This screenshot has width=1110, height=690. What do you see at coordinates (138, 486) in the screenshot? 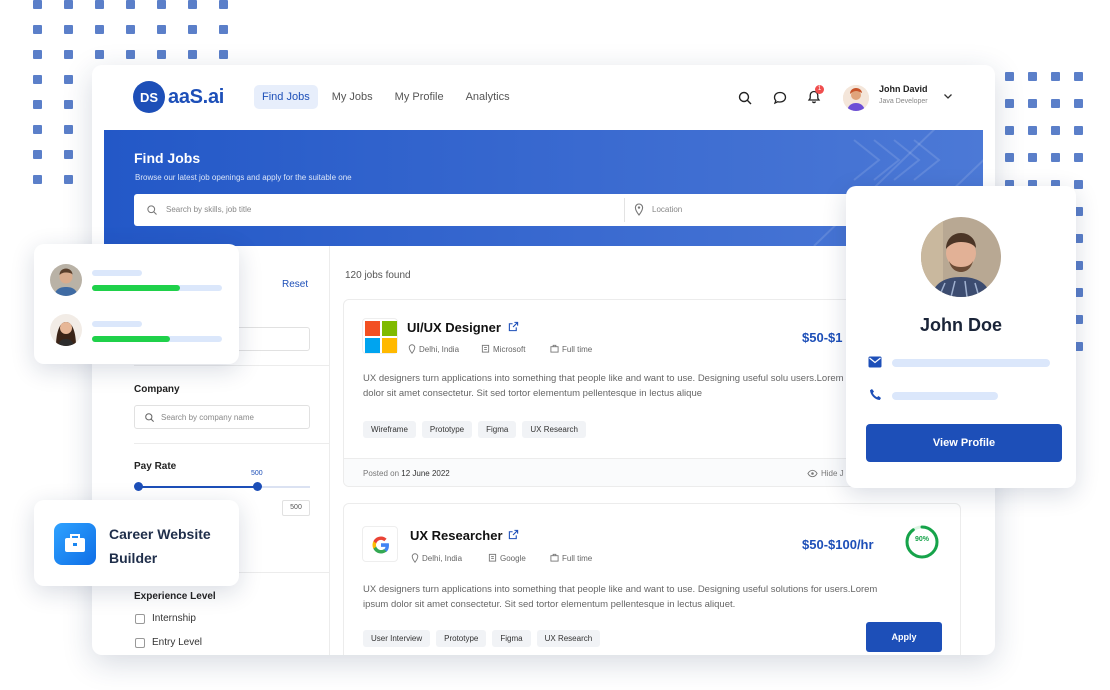
I see `pay-rate-min-handle` at bounding box center [138, 486].